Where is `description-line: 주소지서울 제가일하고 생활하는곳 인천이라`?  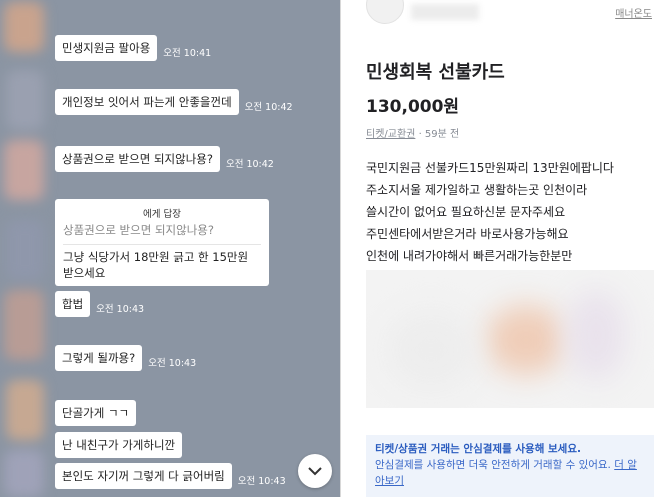 description-line: 주소지서울 제가일하고 생활하는곳 인천이라 is located at coordinates (477, 190).